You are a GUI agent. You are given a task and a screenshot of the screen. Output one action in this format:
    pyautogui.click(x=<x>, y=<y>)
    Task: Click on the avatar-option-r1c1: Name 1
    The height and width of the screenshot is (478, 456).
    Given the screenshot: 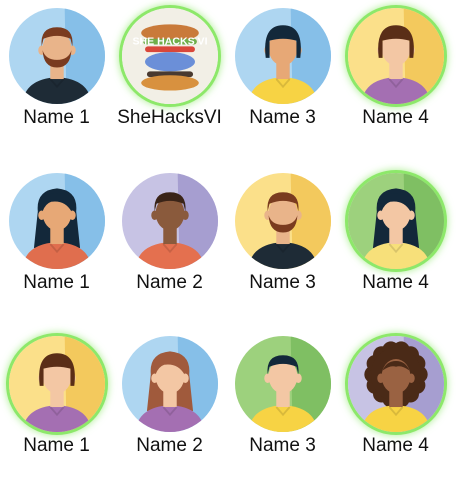 What is the action you would take?
    pyautogui.click(x=56, y=68)
    